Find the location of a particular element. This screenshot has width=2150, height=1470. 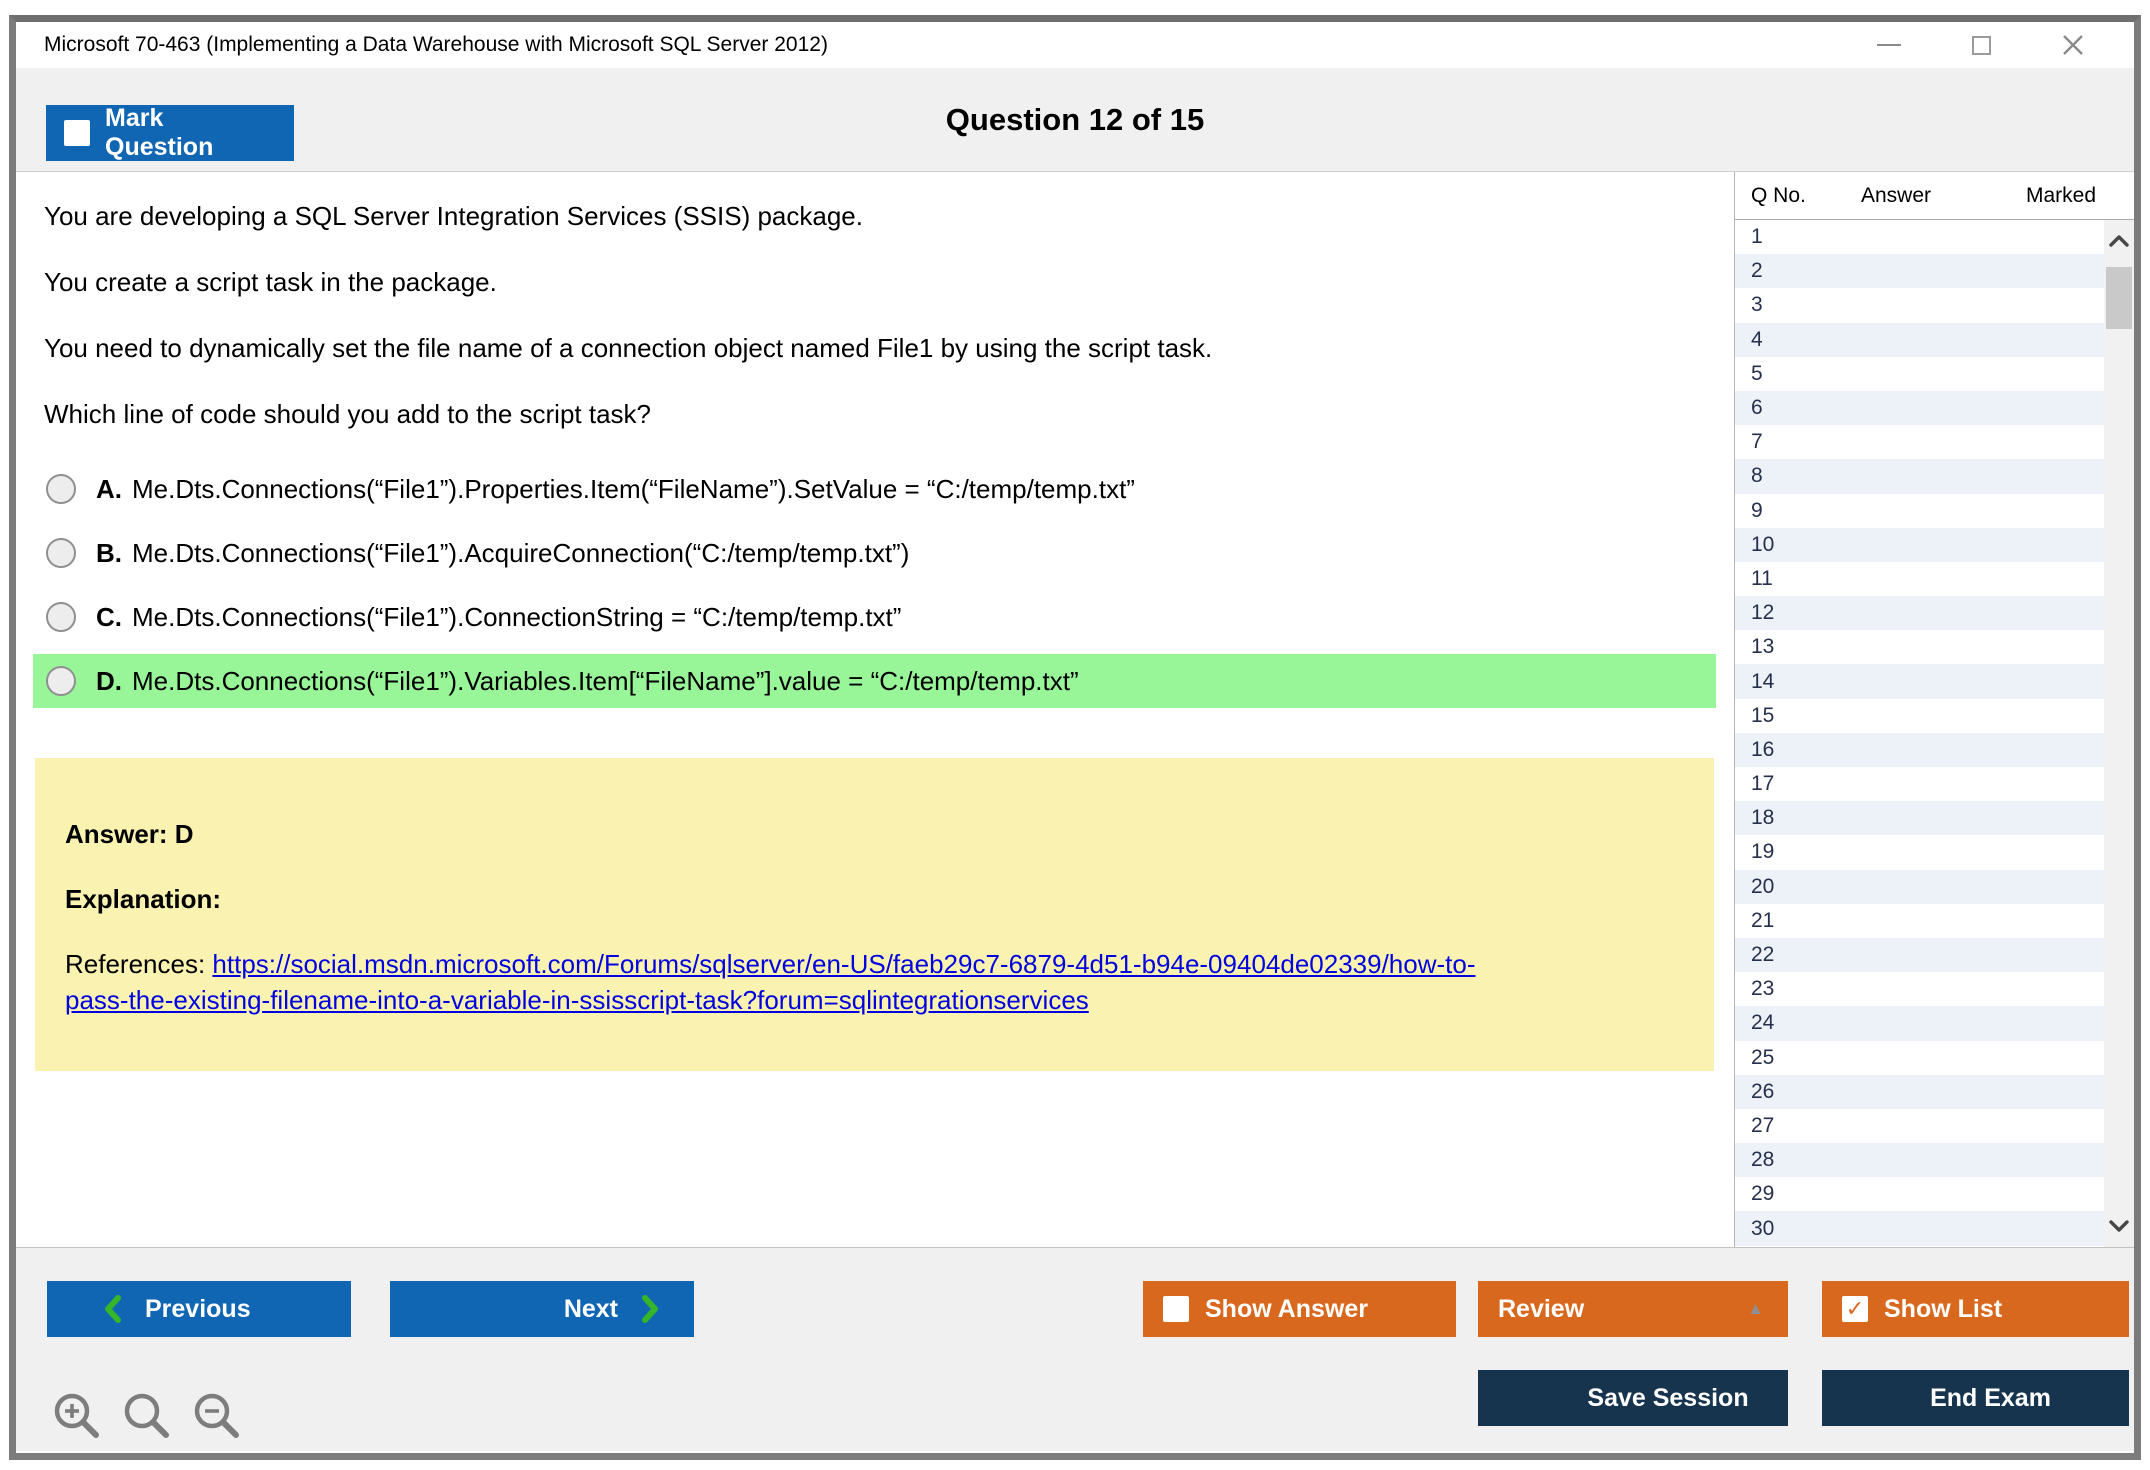

zoom-in-button is located at coordinates (77, 1416).